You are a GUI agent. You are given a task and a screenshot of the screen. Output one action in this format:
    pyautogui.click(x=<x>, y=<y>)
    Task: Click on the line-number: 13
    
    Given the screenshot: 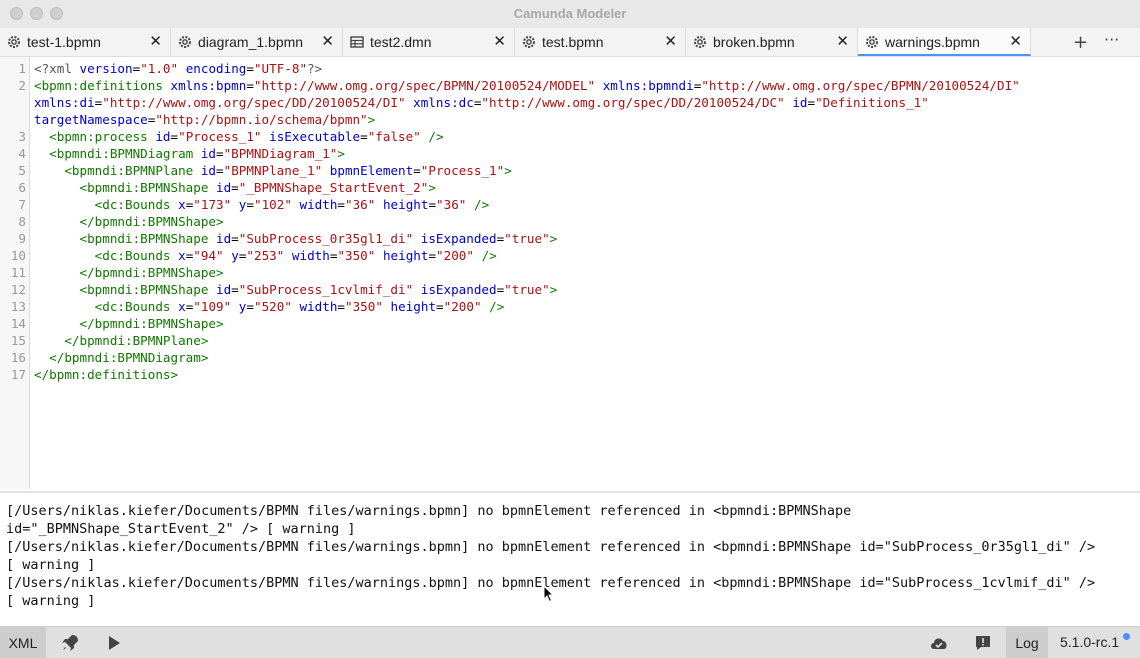 What is the action you would take?
    pyautogui.click(x=18, y=306)
    